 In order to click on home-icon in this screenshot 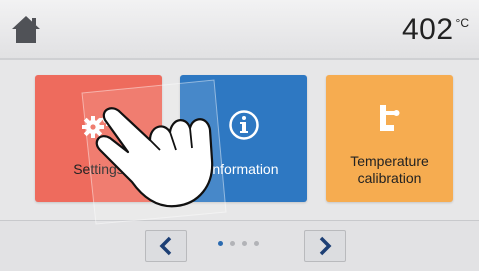, I will do `click(26, 29)`.